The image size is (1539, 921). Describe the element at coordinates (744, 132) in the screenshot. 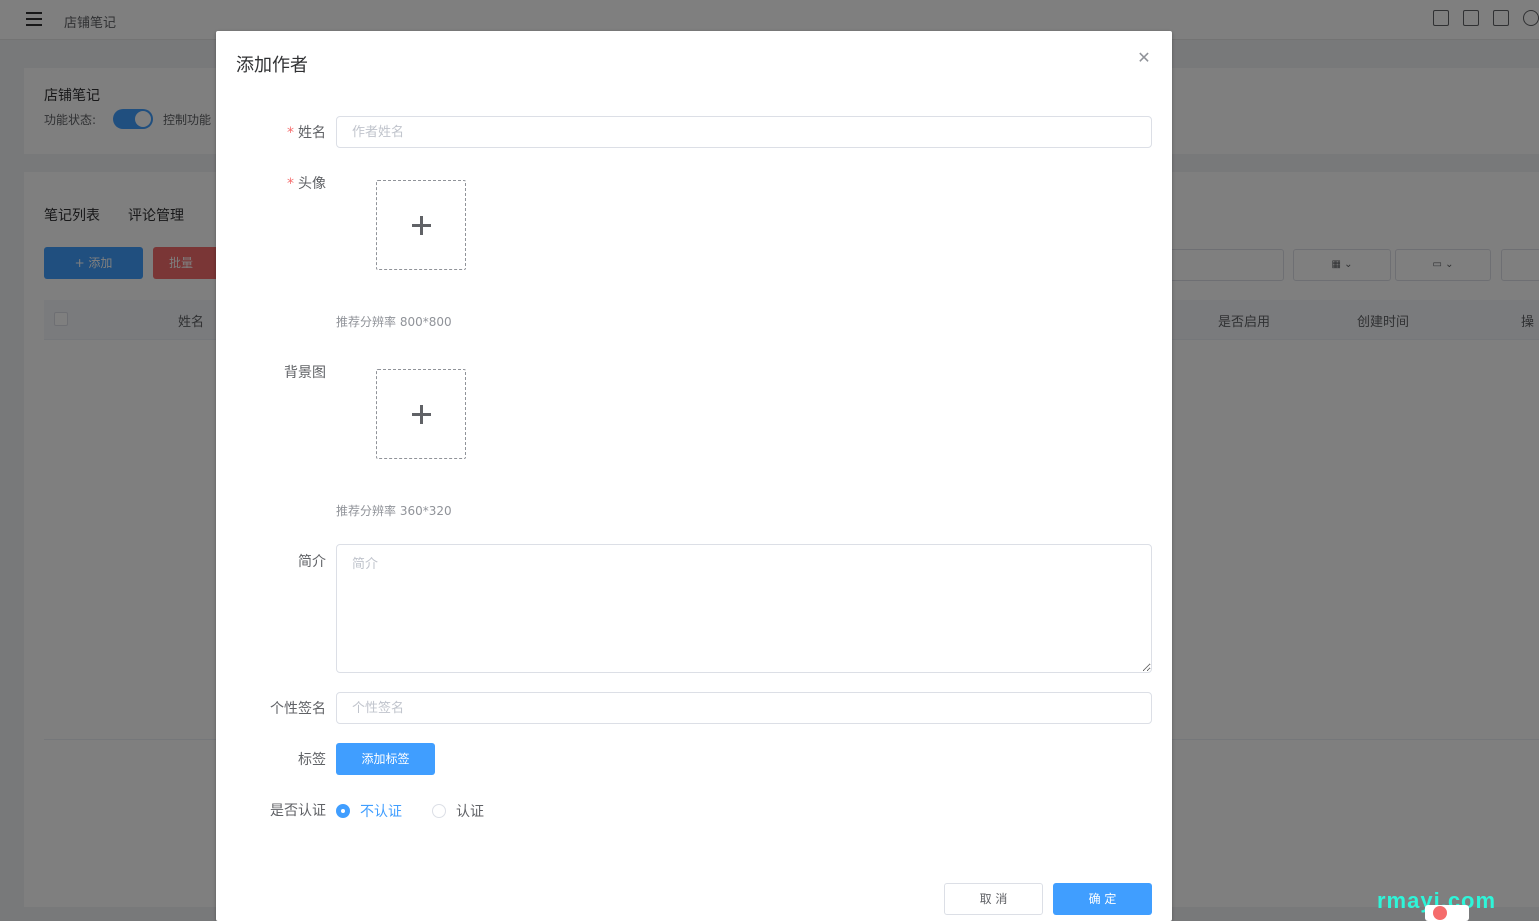

I see `author-name-input` at that location.